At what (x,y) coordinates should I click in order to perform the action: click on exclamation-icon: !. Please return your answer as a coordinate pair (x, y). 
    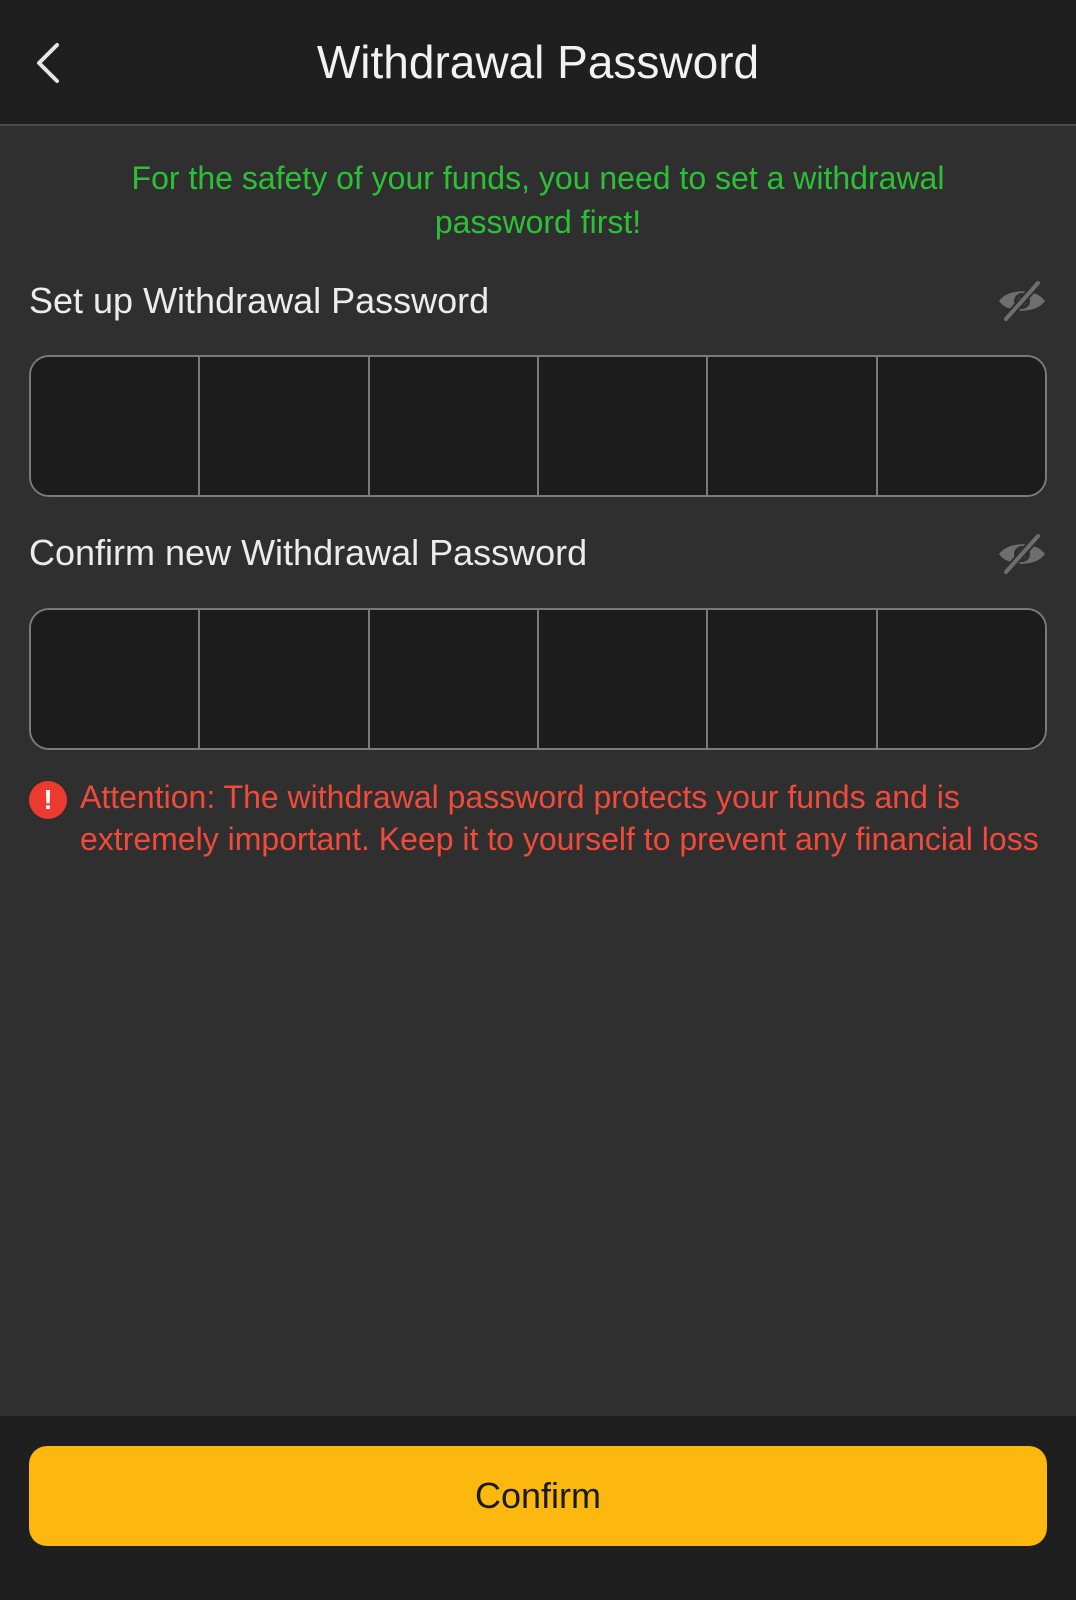
    Looking at the image, I should click on (48, 800).